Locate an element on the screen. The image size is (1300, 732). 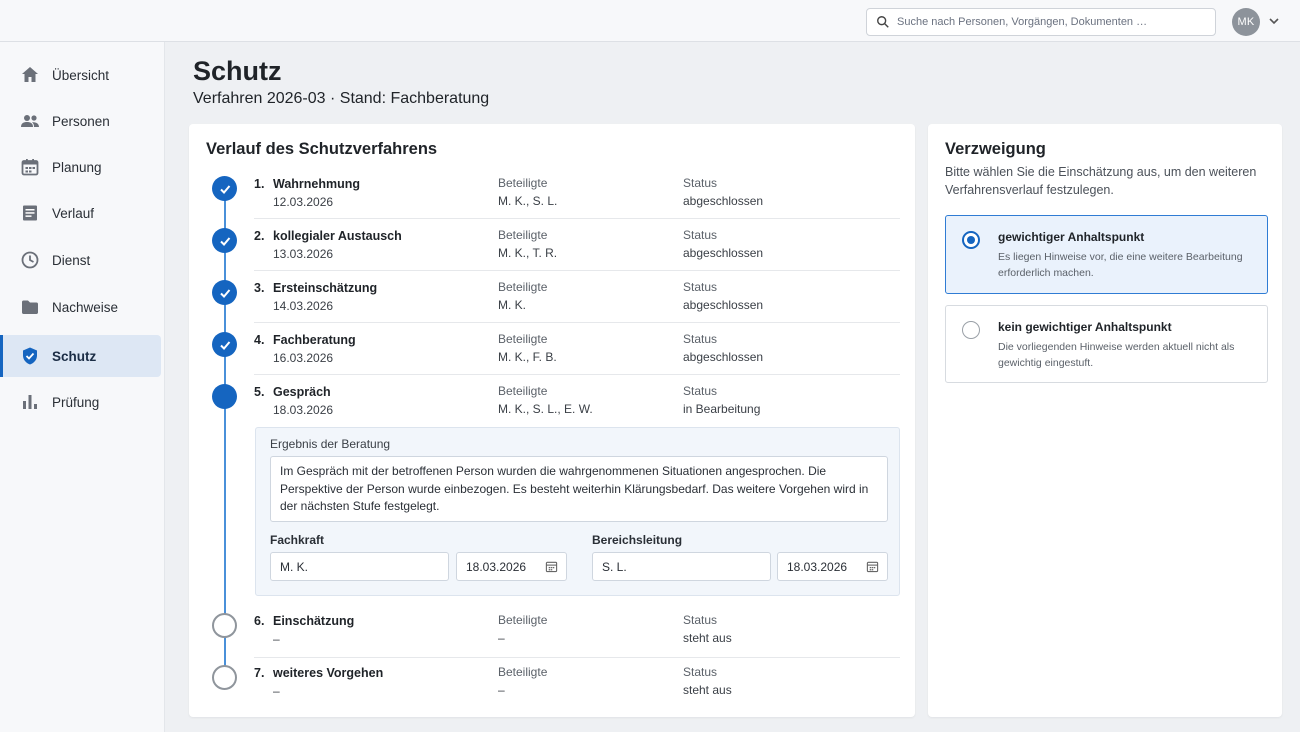
home-icon is located at coordinates (30, 74).